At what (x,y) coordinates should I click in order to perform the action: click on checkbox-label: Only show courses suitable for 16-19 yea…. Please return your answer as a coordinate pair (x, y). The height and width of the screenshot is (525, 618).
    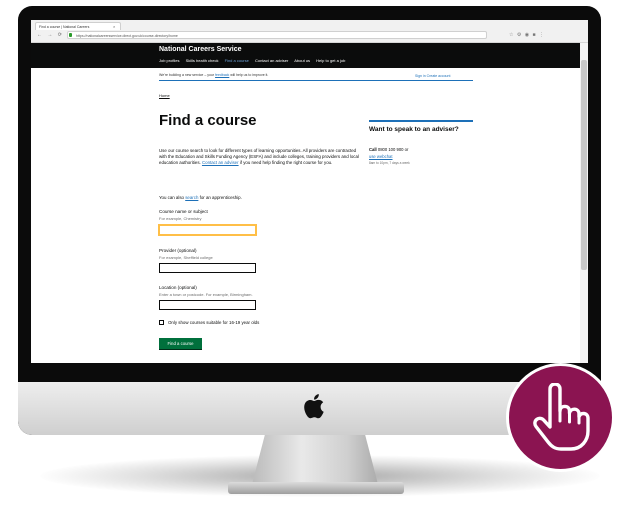
    Looking at the image, I should click on (213, 322).